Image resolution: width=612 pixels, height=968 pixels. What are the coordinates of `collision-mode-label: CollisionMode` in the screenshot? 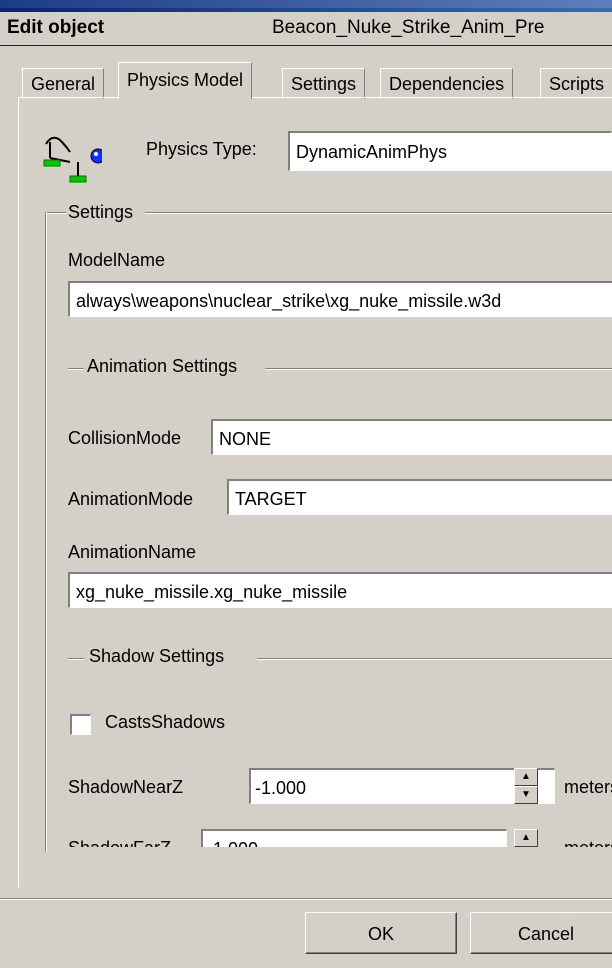 It's located at (125, 438).